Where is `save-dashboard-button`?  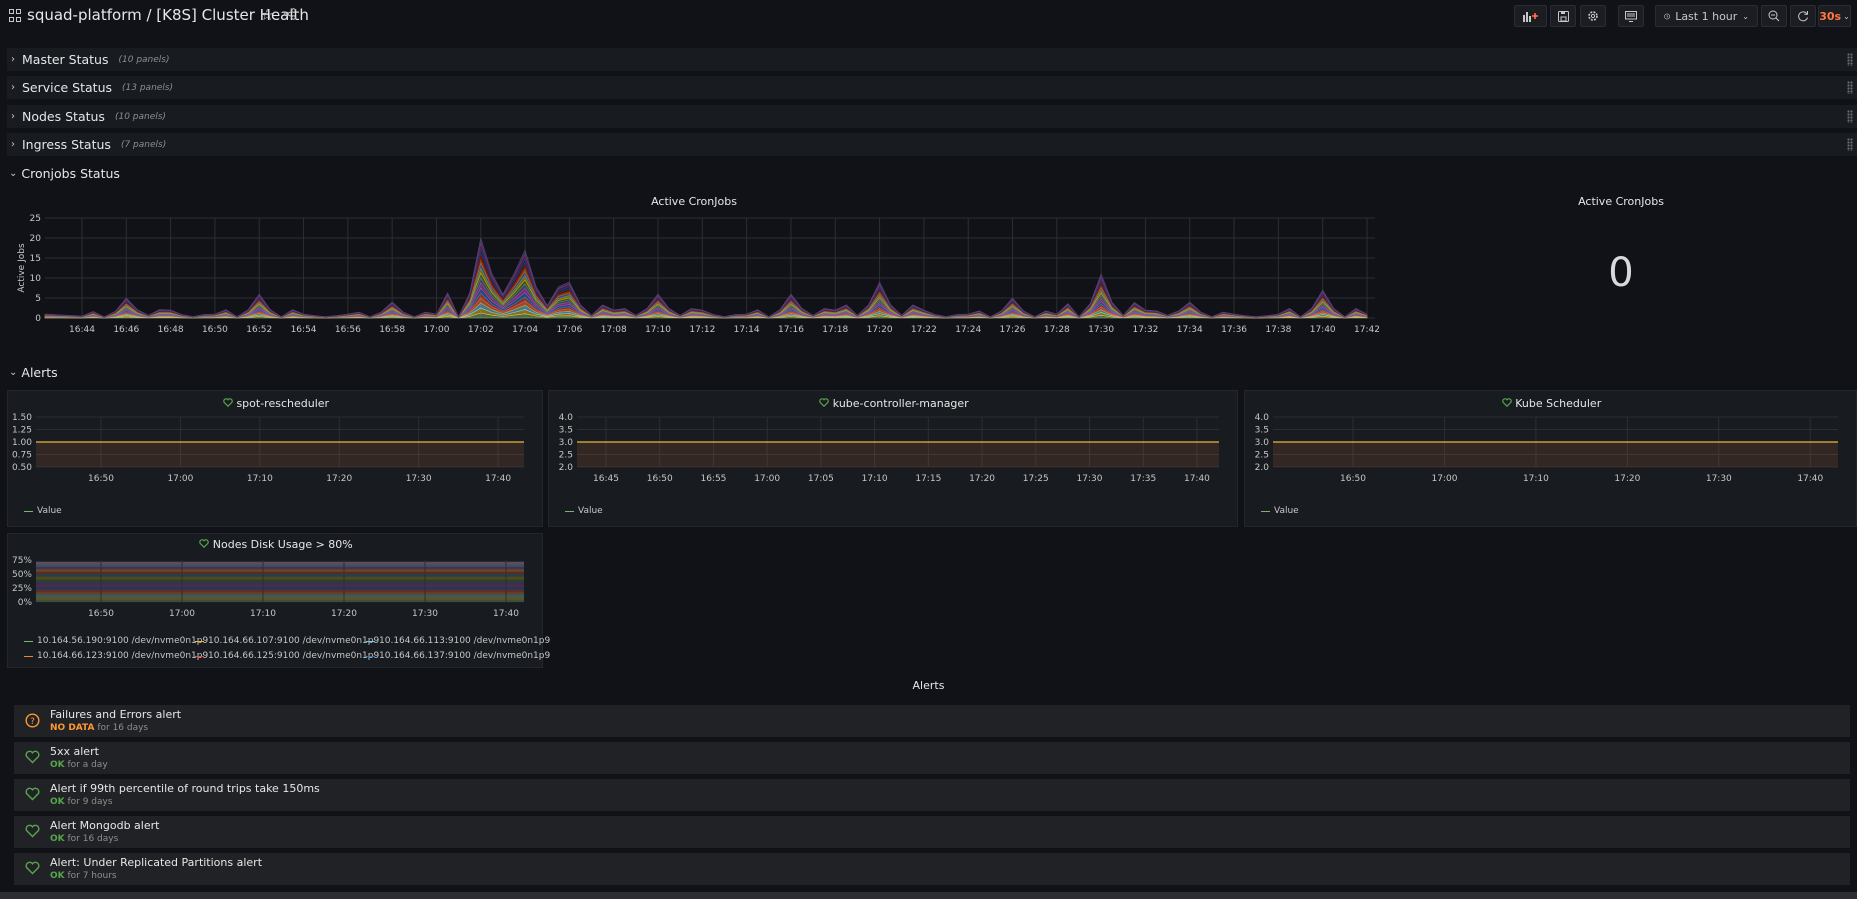 save-dashboard-button is located at coordinates (1563, 16).